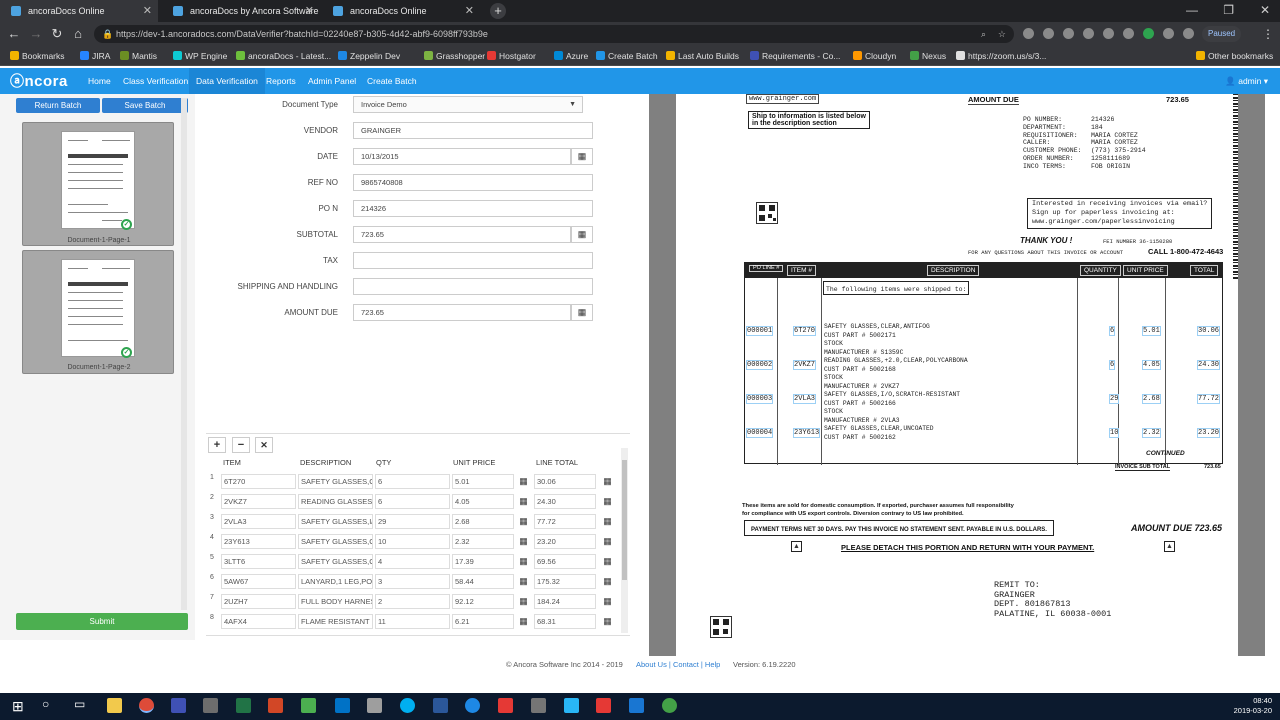 Image resolution: width=1280 pixels, height=720 pixels. What do you see at coordinates (102, 621) in the screenshot?
I see `submit-button: Submit` at bounding box center [102, 621].